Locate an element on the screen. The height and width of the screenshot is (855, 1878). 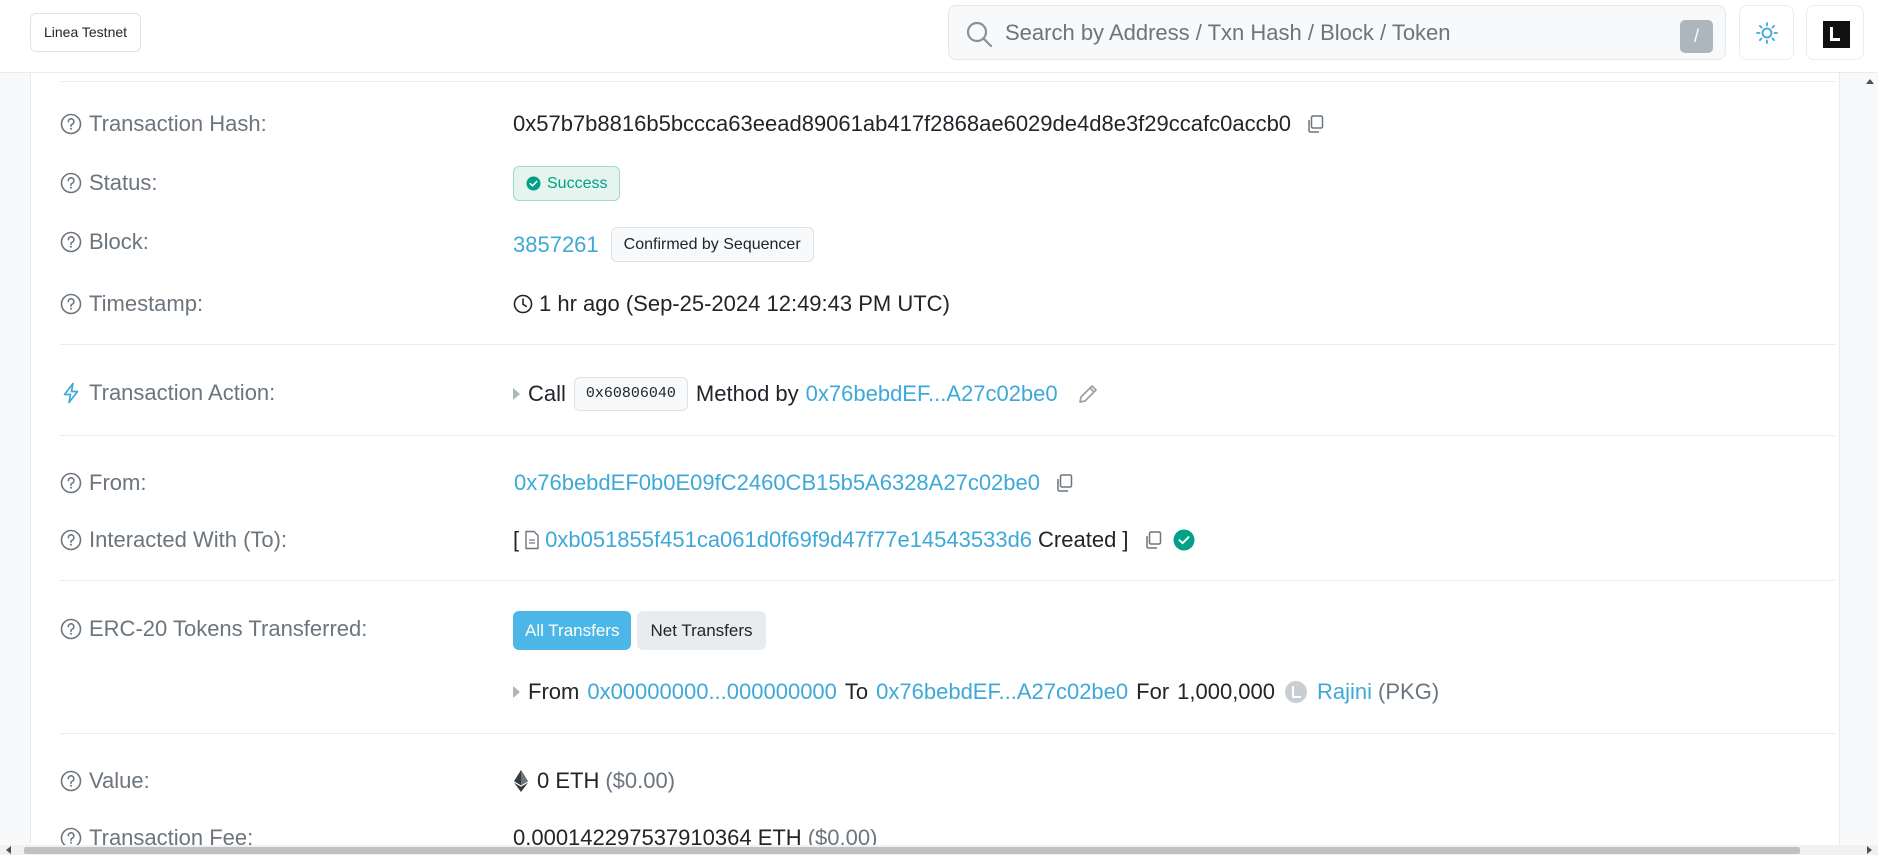
token-symbol: (PKG) is located at coordinates (1409, 691).